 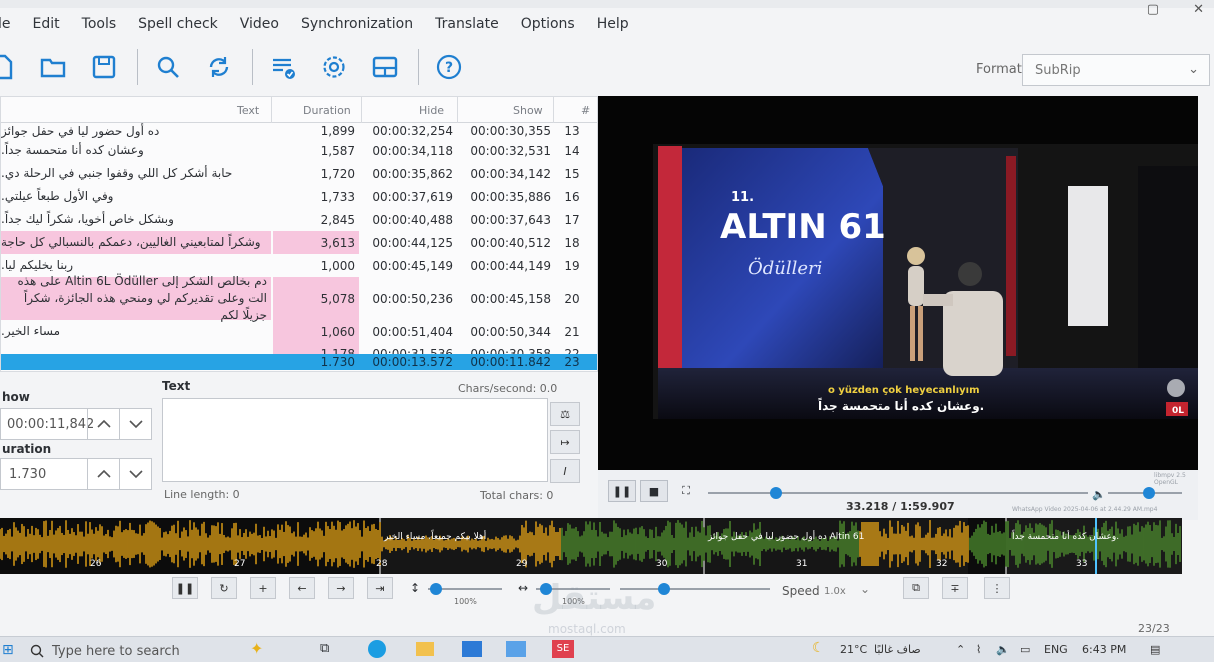 What do you see at coordinates (357, 24) in the screenshot?
I see `menu-synchronization: Synchronization` at bounding box center [357, 24].